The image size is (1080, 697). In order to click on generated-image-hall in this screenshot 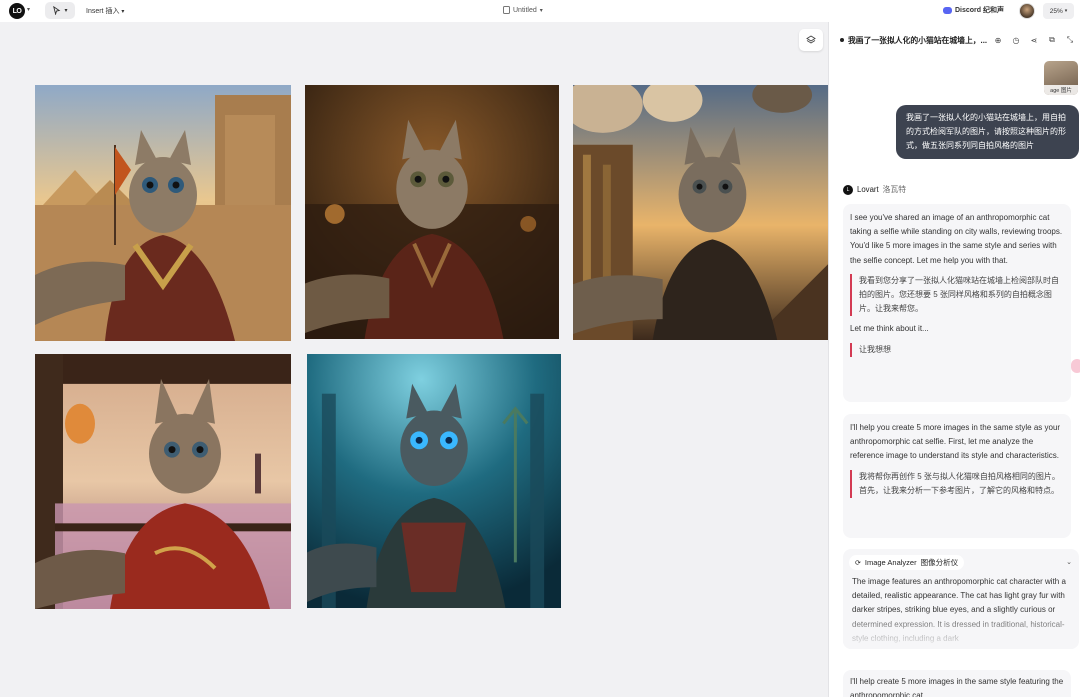, I will do `click(432, 212)`.